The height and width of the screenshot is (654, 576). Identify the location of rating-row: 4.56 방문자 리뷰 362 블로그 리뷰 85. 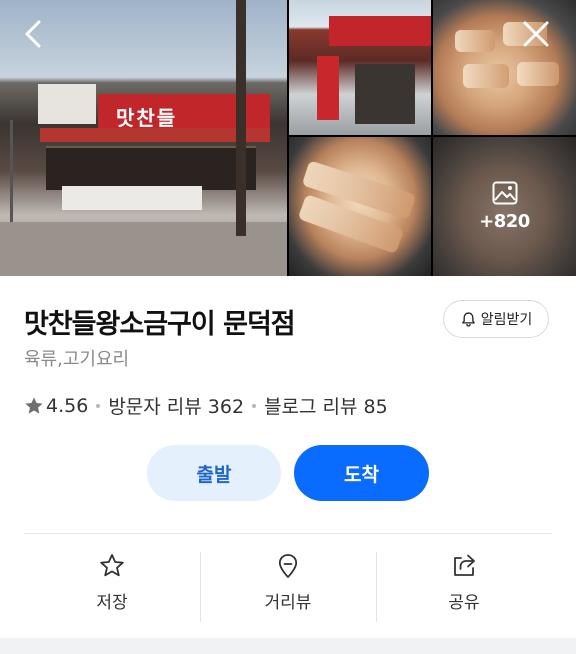
(206, 405).